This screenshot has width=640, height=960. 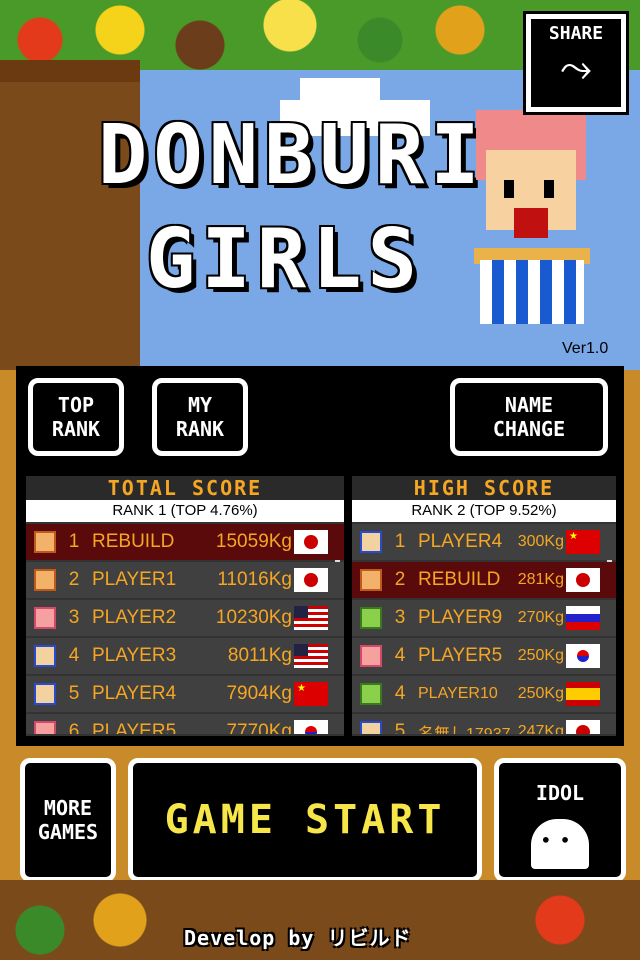 I want to click on table-row: 1 PLAYER4 300Kg, so click(x=484, y=542).